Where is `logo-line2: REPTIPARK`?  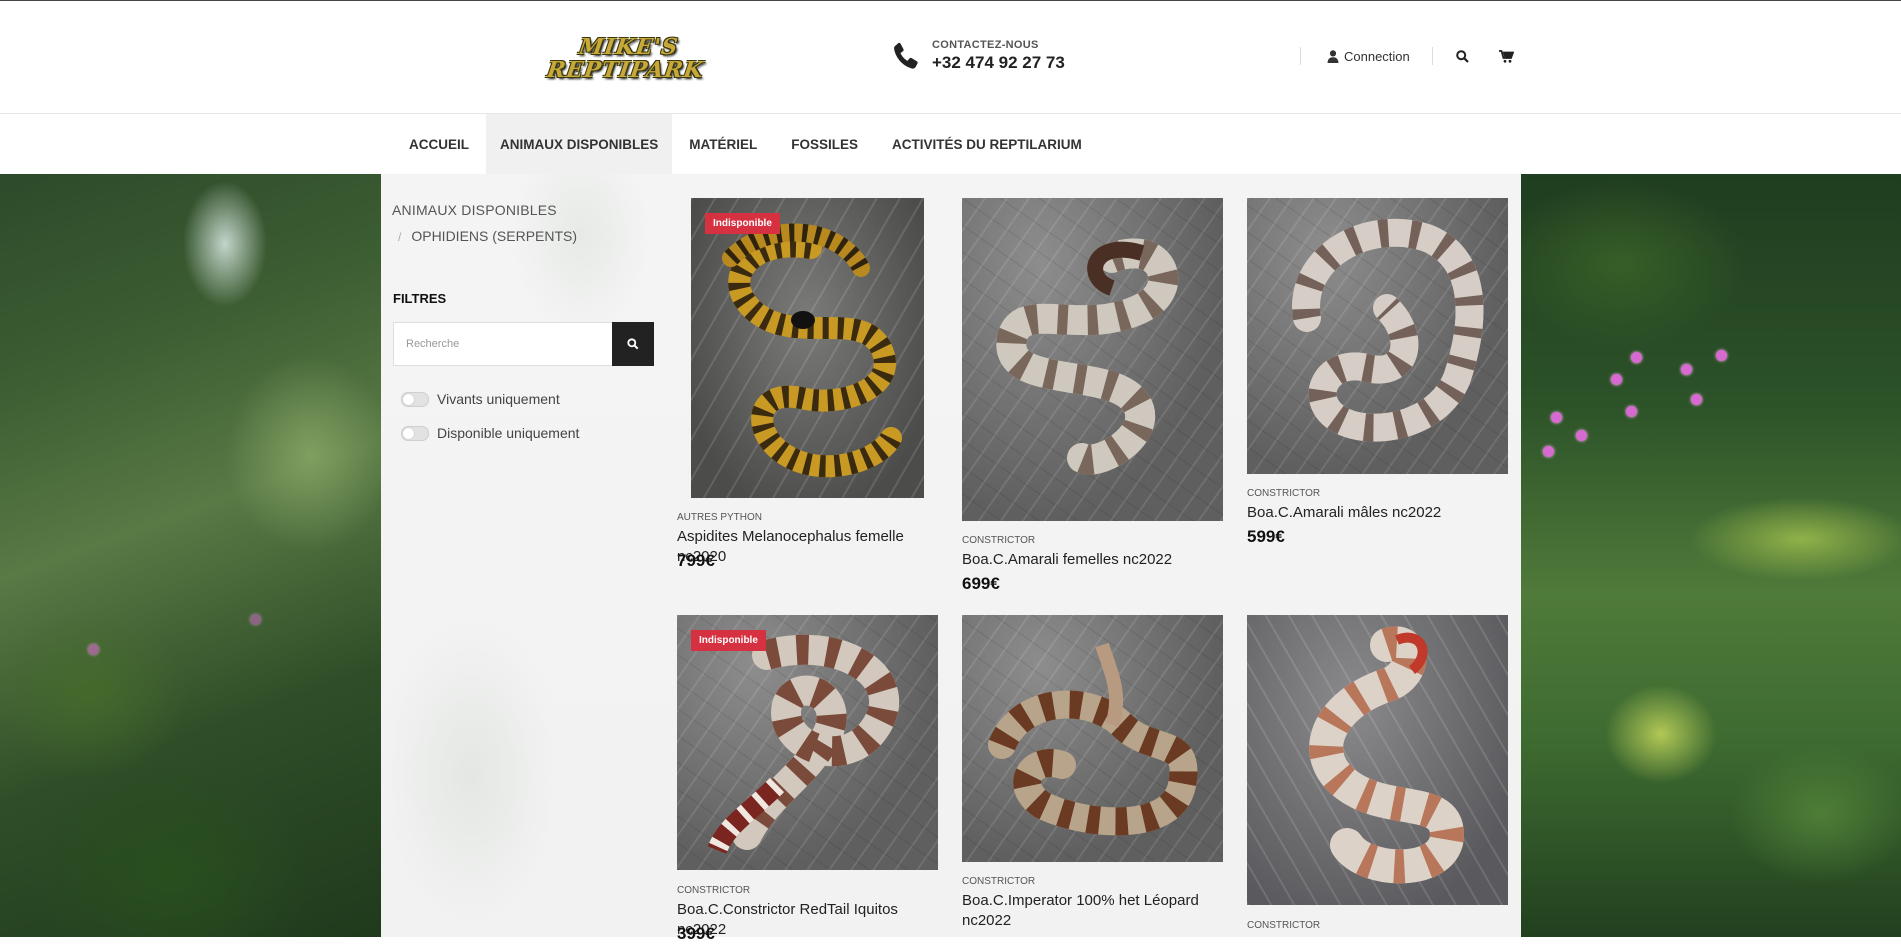 logo-line2: REPTIPARK is located at coordinates (625, 70).